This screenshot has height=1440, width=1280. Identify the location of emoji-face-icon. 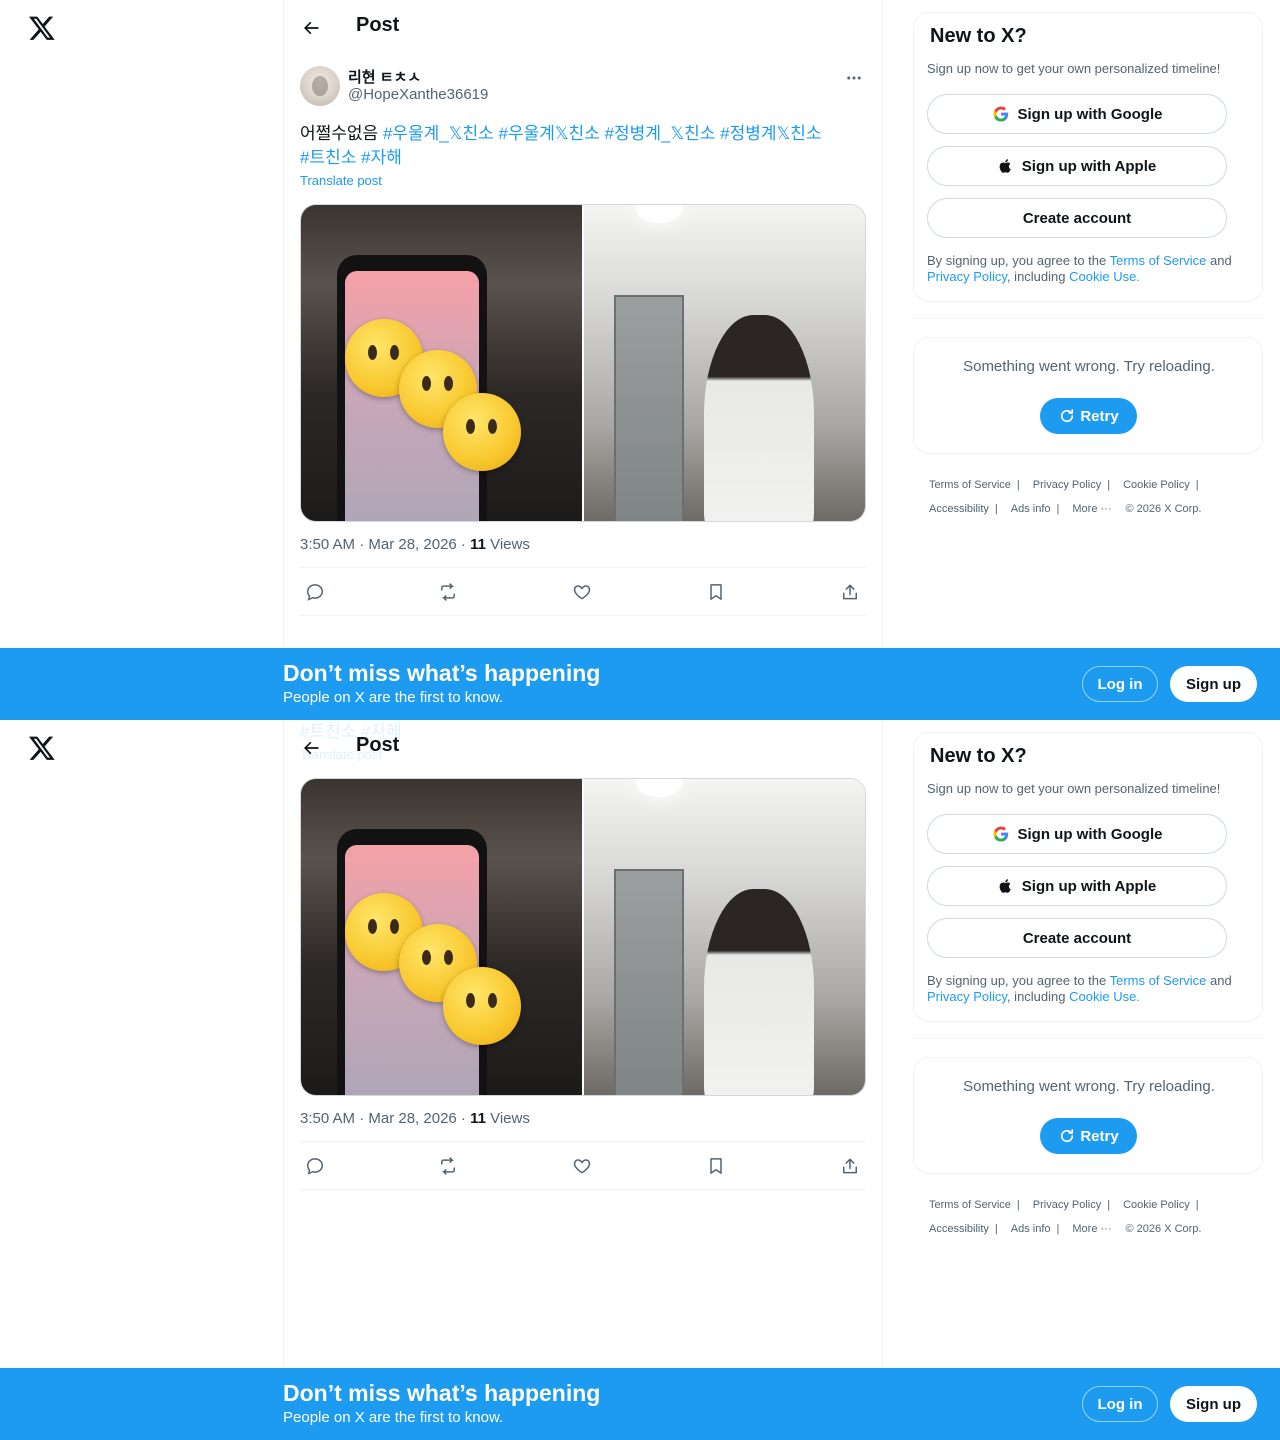
(482, 432).